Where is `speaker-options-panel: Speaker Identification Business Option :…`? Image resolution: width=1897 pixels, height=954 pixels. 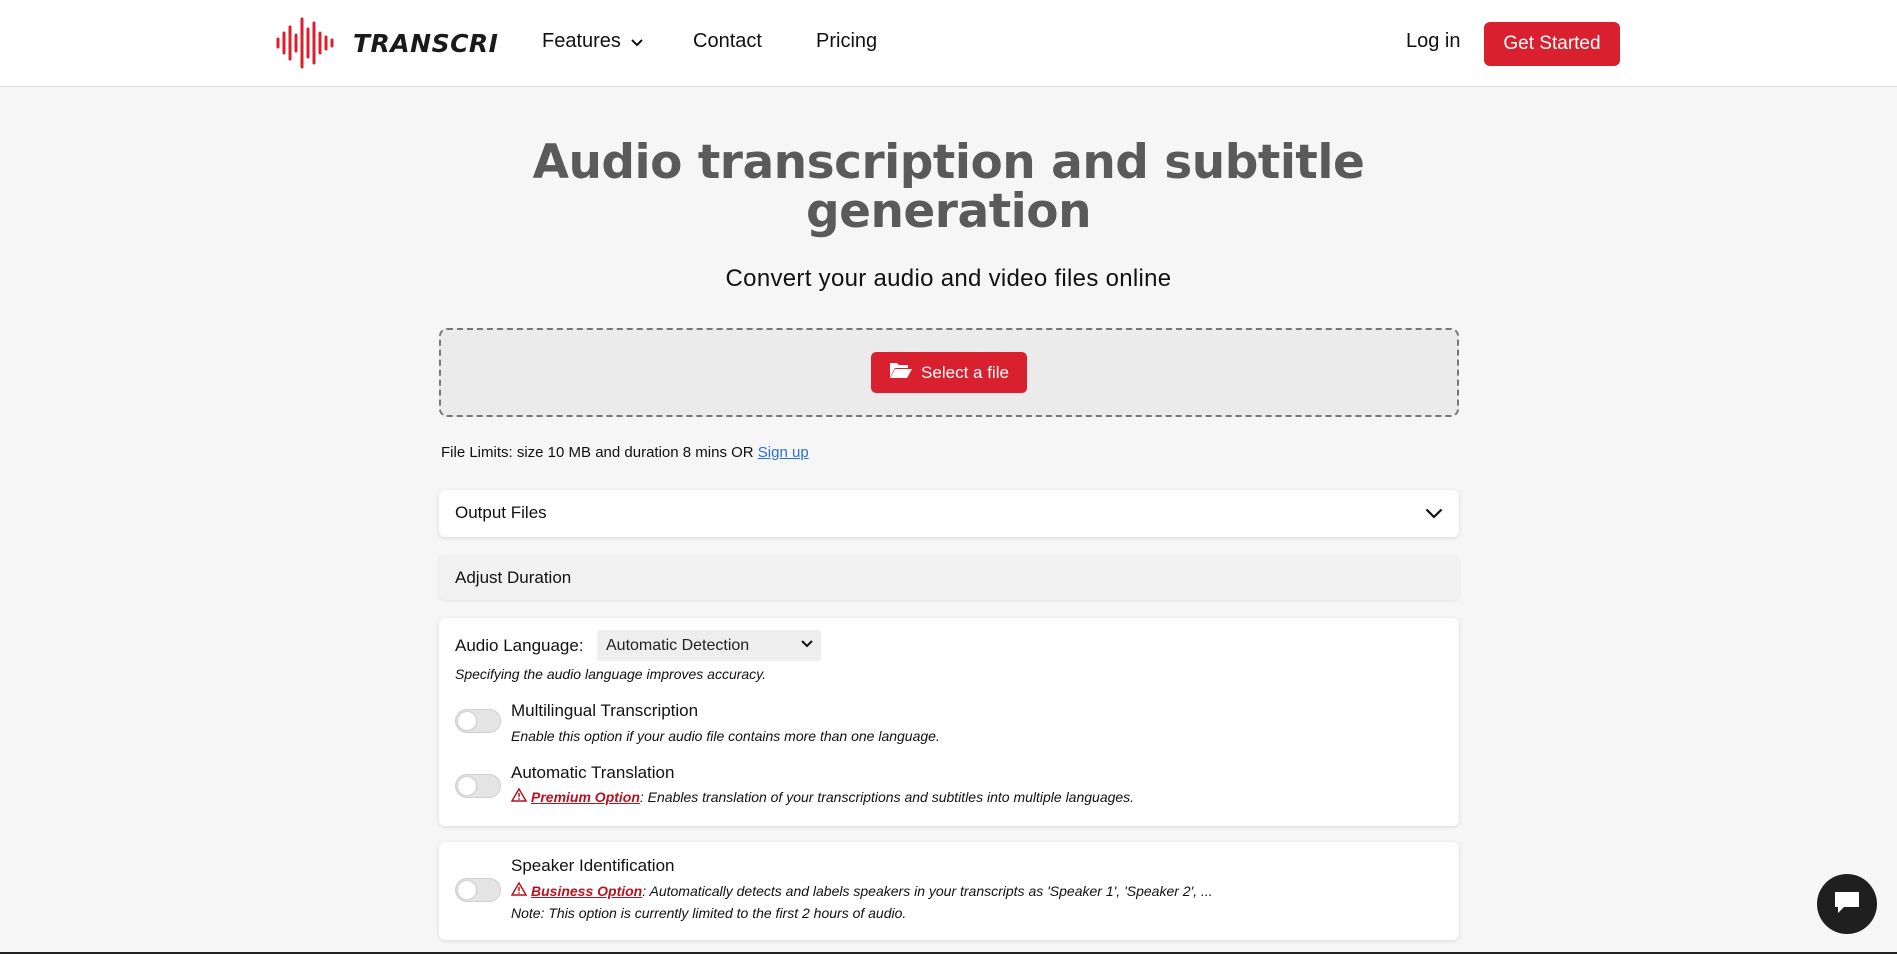
speaker-options-panel: Speaker Identification Business Option :… is located at coordinates (949, 891).